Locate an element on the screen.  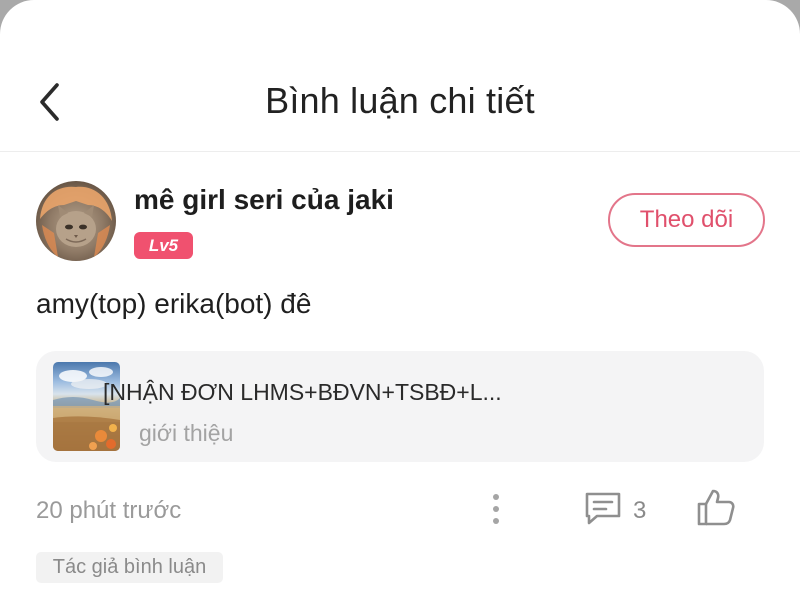
page-title: Bình luận chi tiết is located at coordinates (400, 100).